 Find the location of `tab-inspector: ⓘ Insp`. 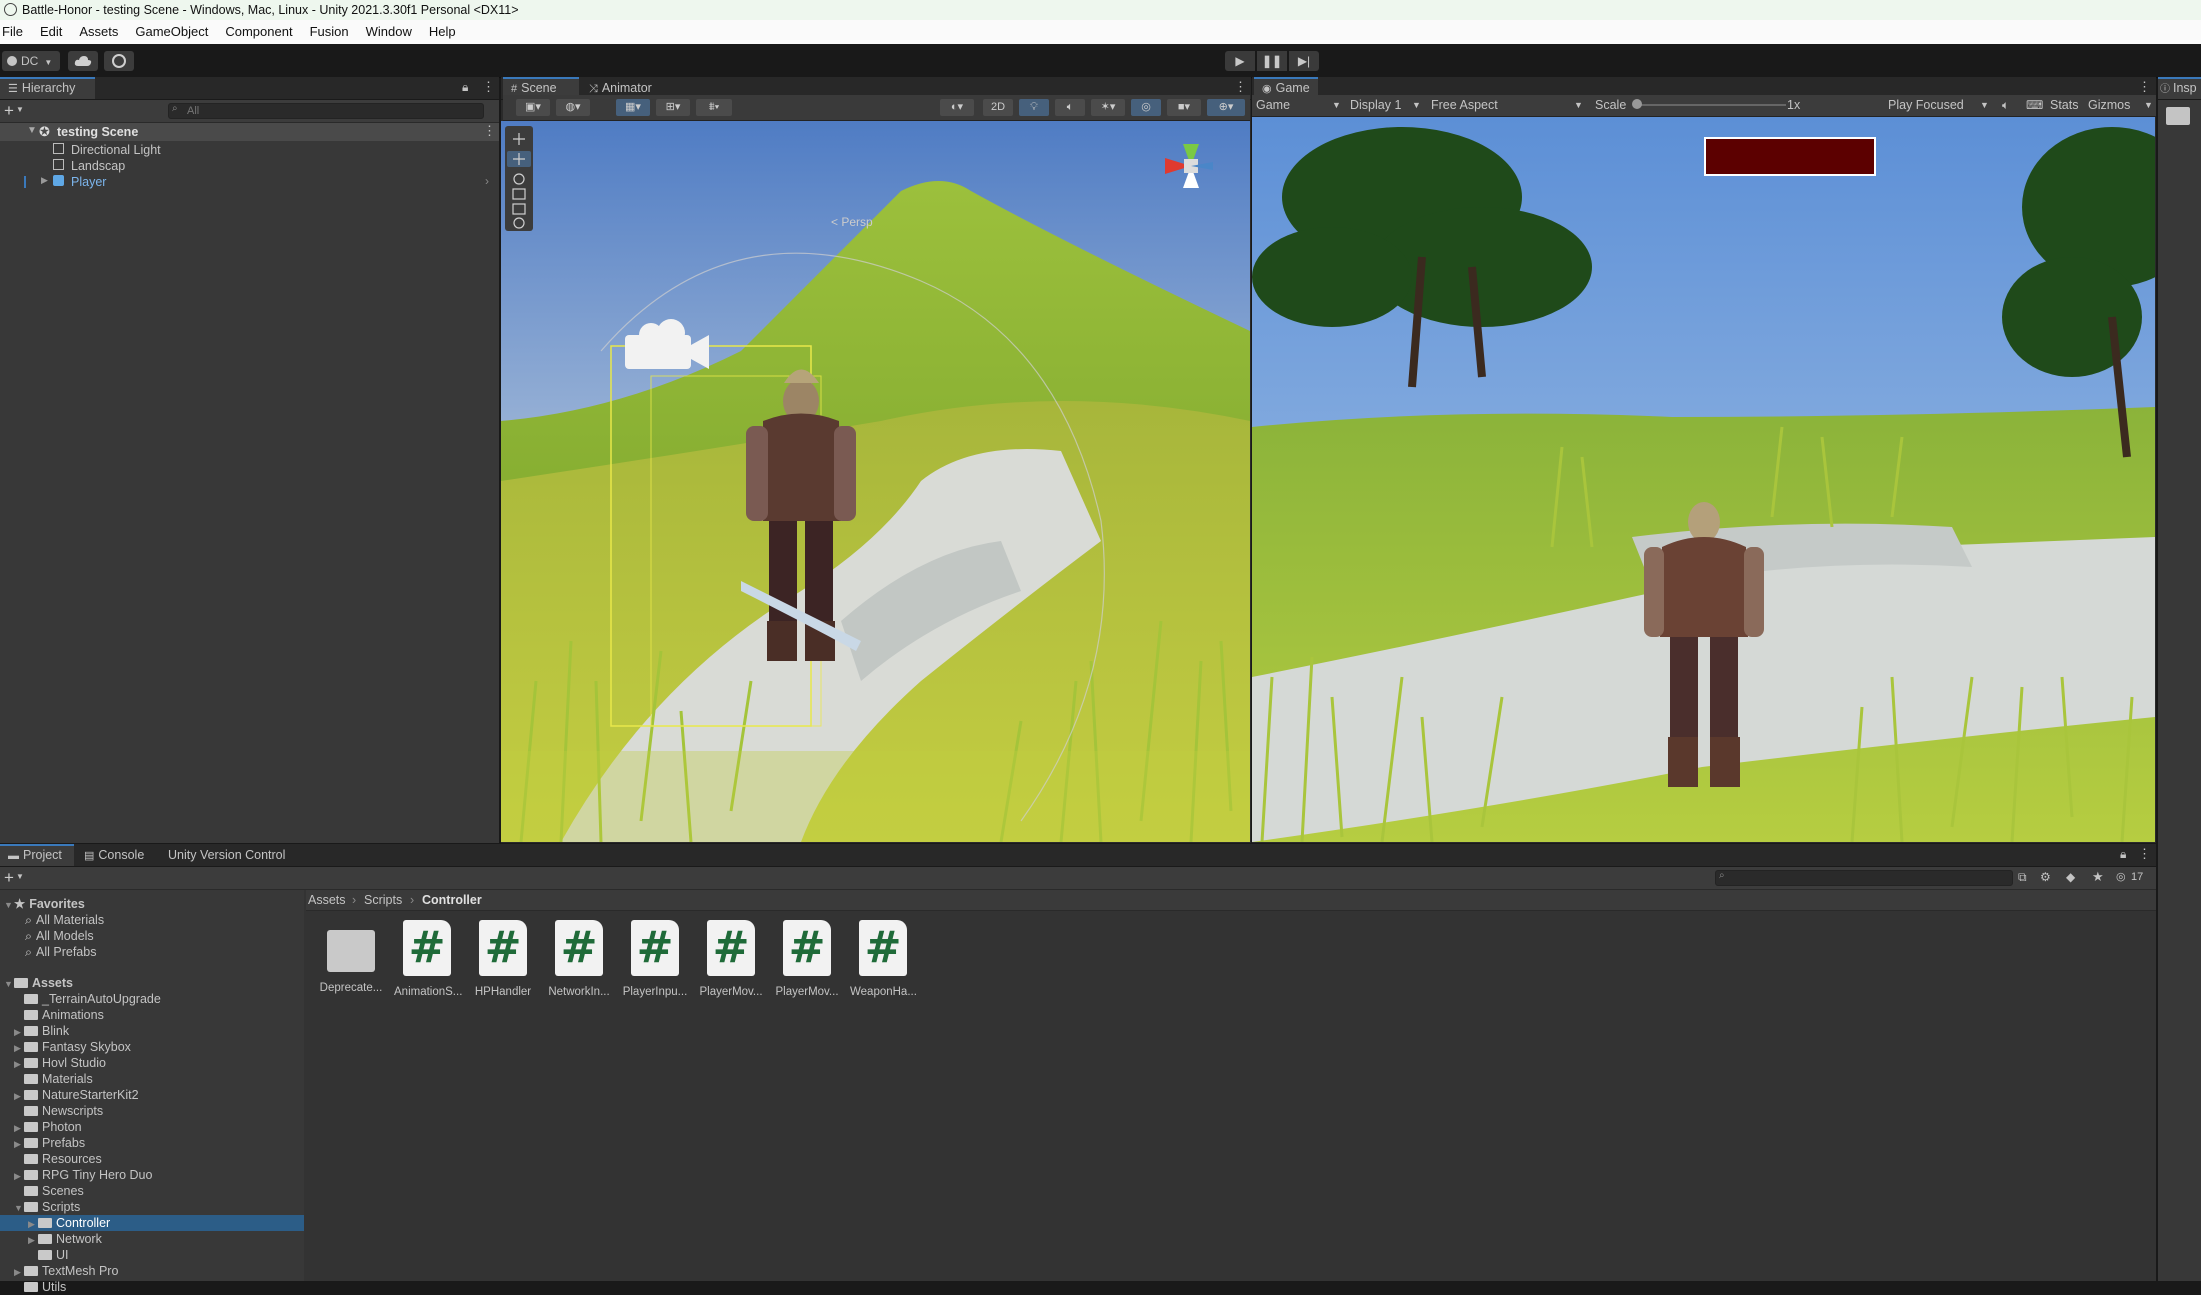

tab-inspector: ⓘ Insp is located at coordinates (2179, 88).